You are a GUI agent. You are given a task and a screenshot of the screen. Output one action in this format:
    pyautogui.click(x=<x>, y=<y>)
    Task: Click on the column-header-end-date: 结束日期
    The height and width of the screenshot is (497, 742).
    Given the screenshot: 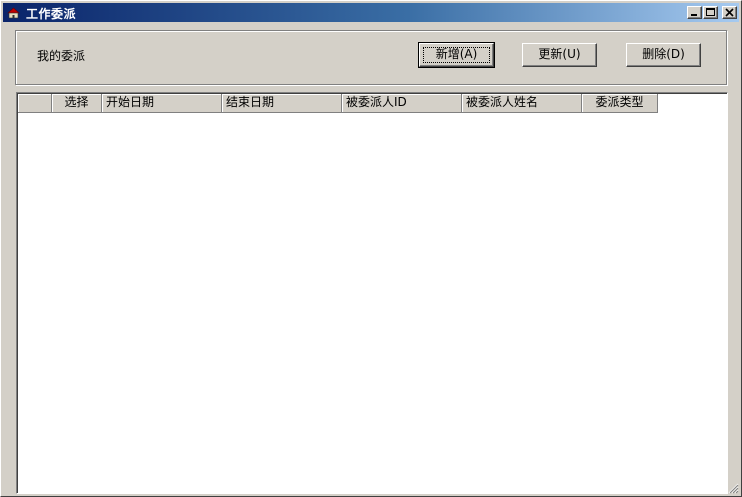 What is the action you would take?
    pyautogui.click(x=282, y=103)
    